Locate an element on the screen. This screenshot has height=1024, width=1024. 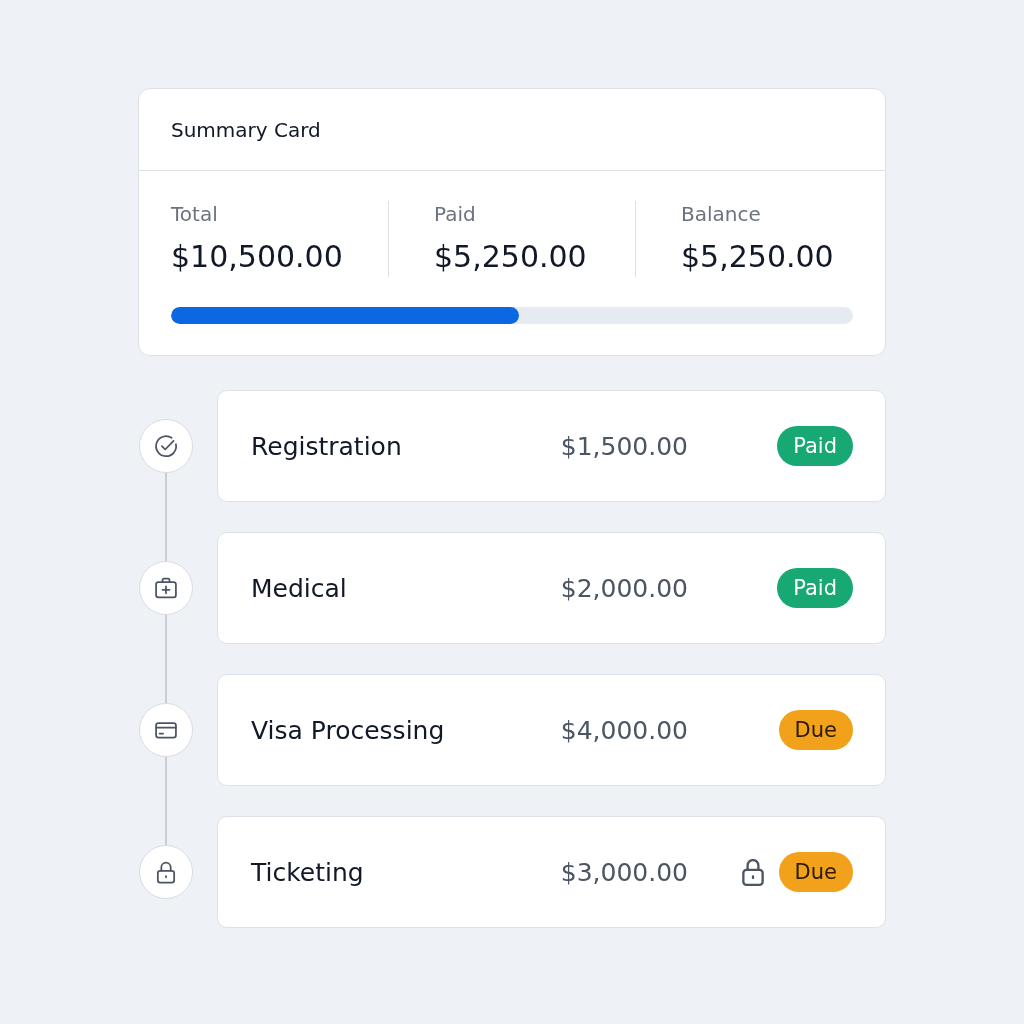
step-name: Visa Processing is located at coordinates (348, 730).